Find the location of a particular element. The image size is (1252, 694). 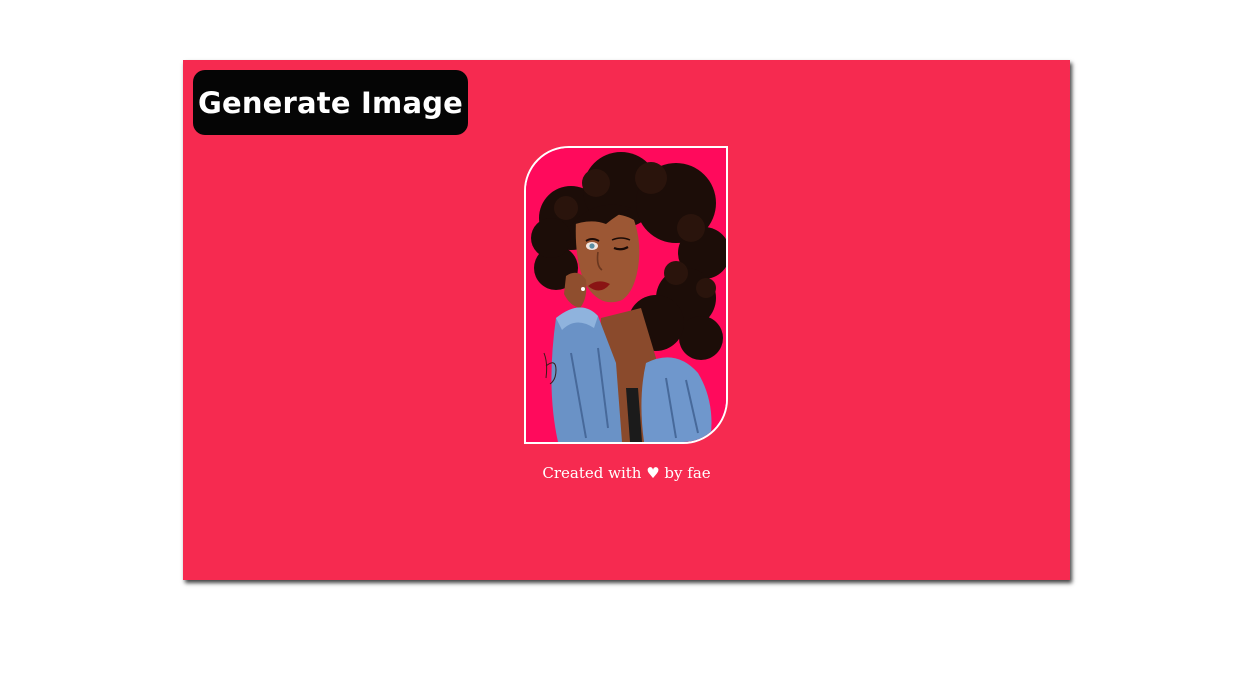

footer-prefix: Created with is located at coordinates (594, 473).